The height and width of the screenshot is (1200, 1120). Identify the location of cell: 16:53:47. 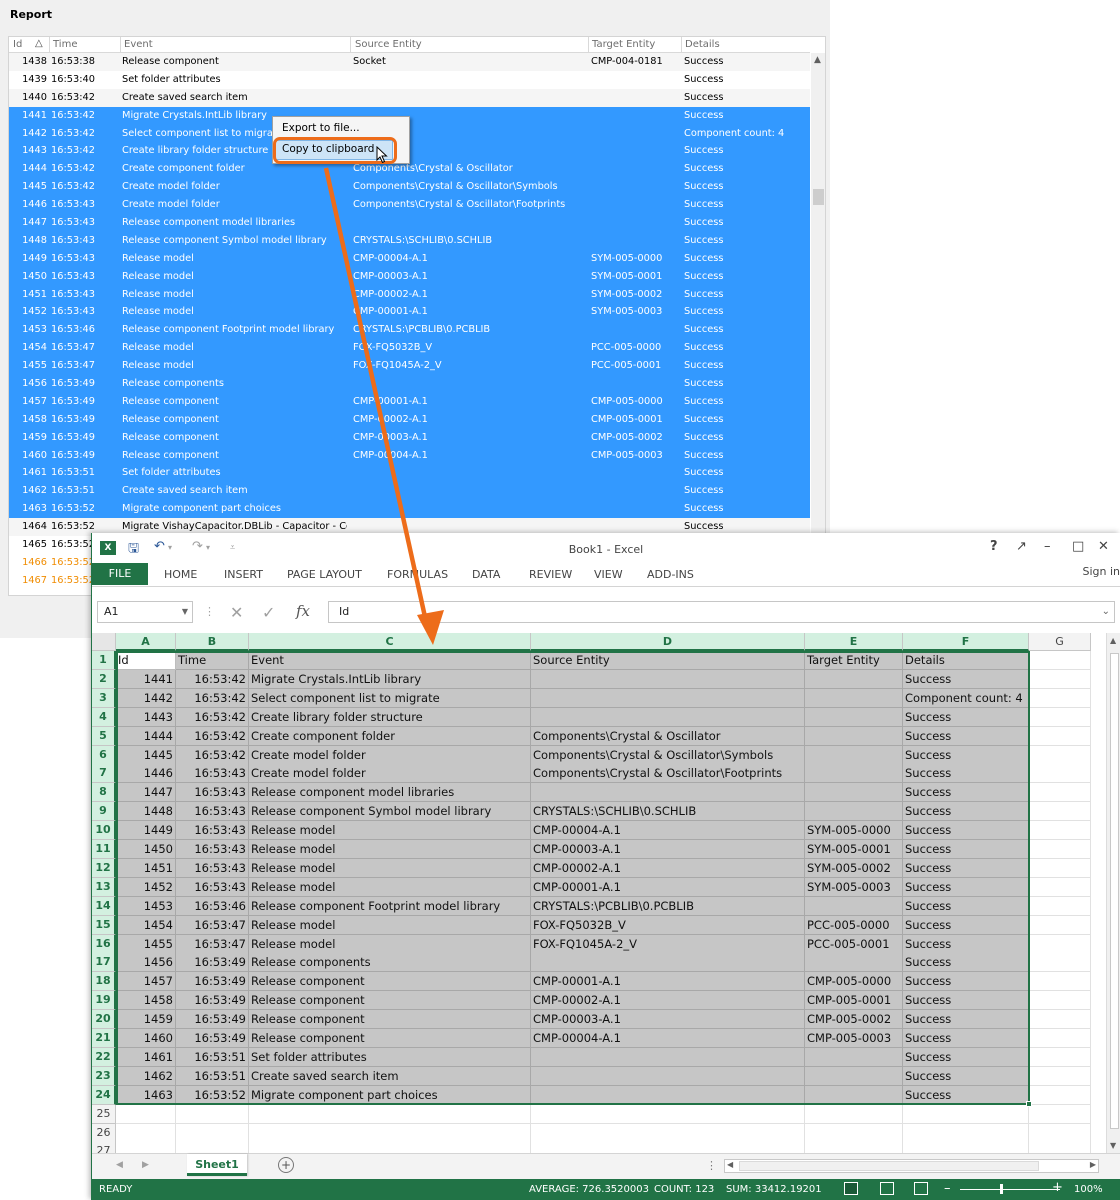
(212, 944).